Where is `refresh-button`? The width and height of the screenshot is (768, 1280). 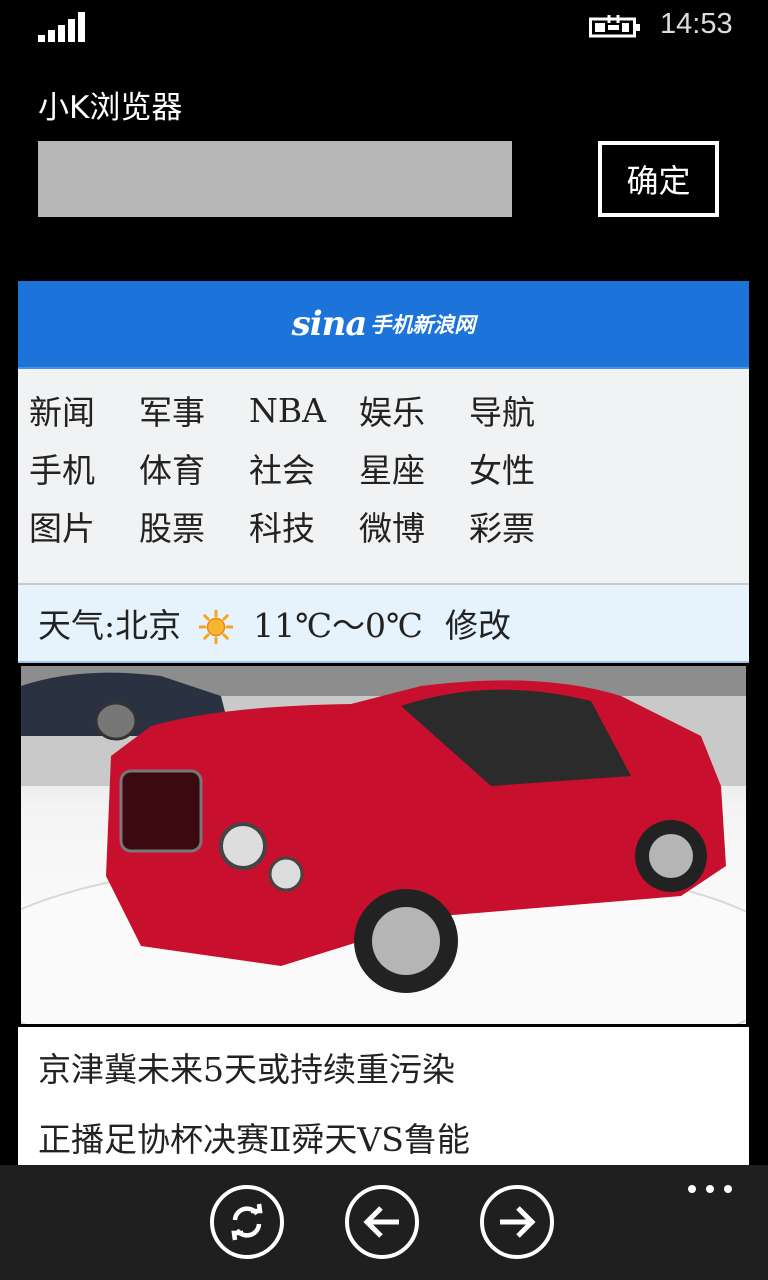 refresh-button is located at coordinates (247, 1222).